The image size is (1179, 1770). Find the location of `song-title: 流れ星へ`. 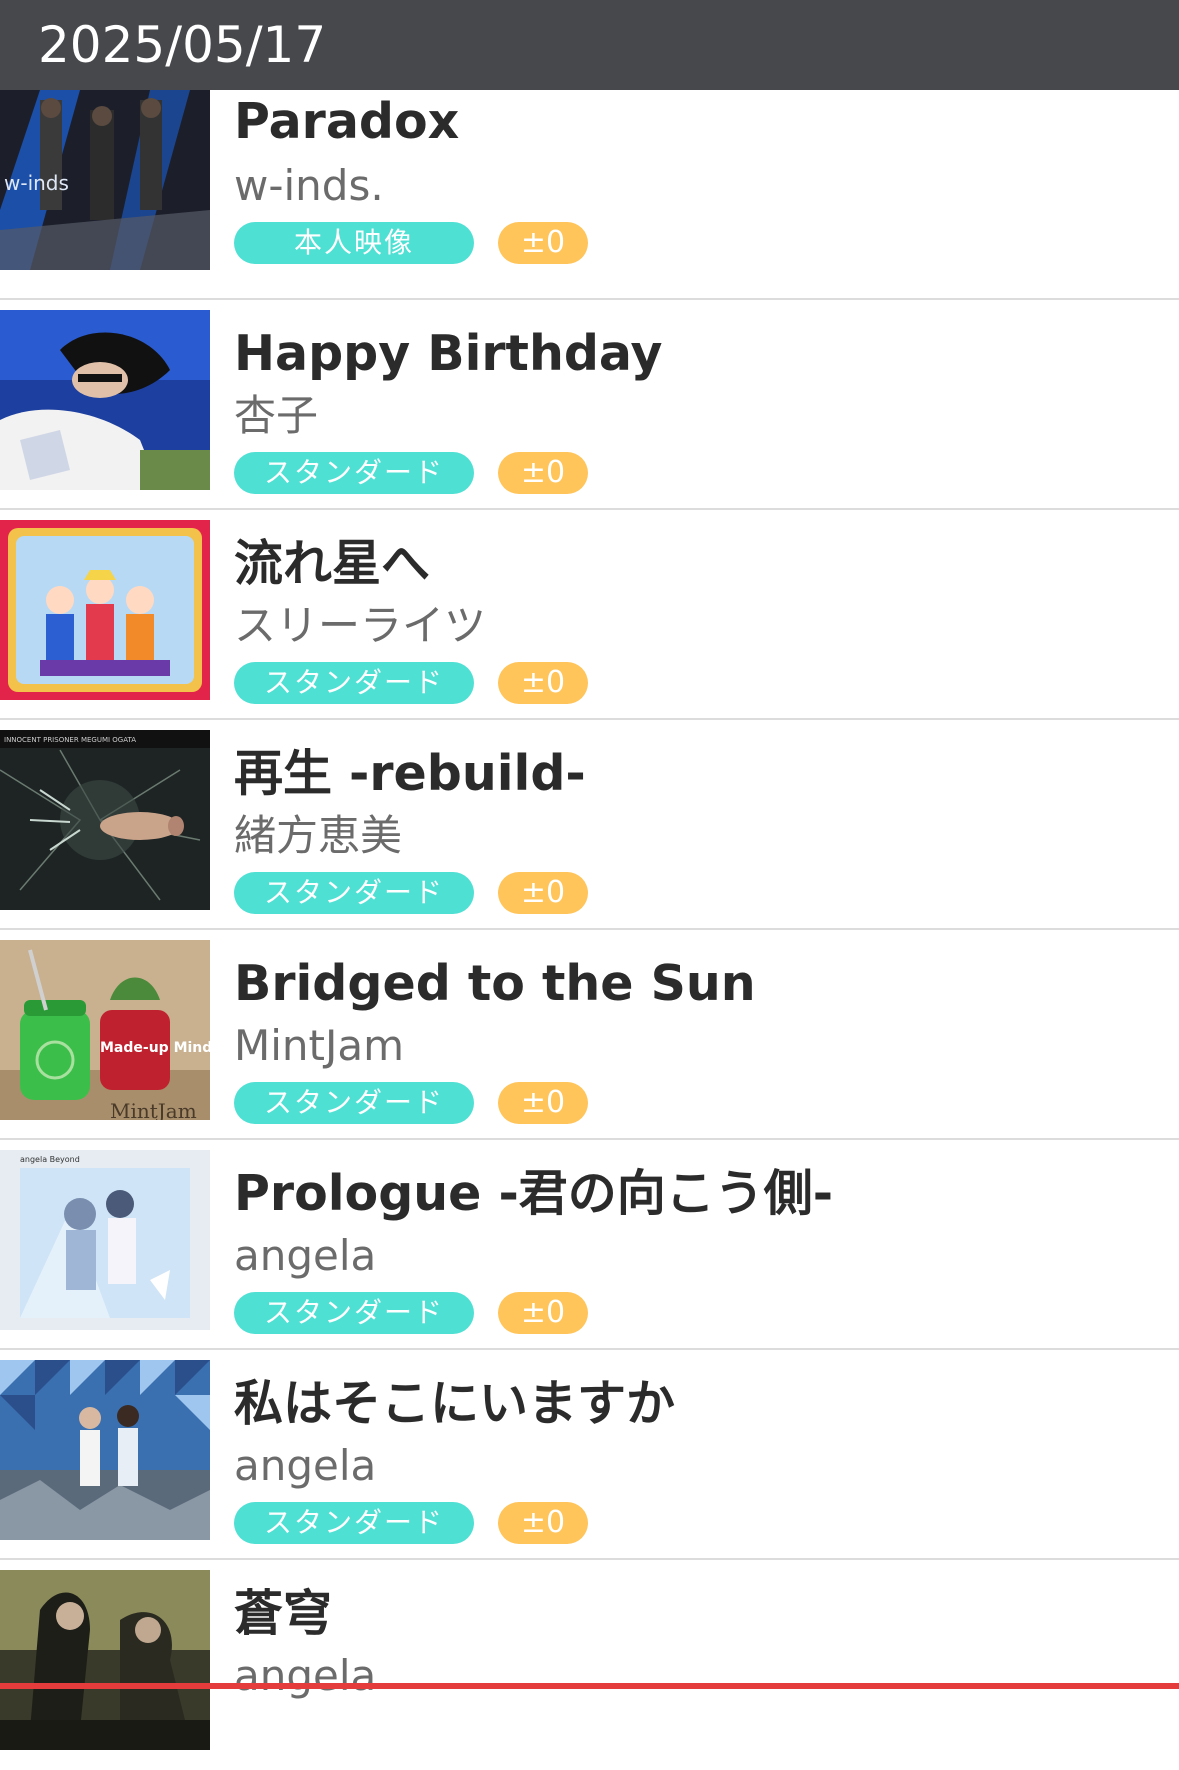

song-title: 流れ星へ is located at coordinates (332, 563).